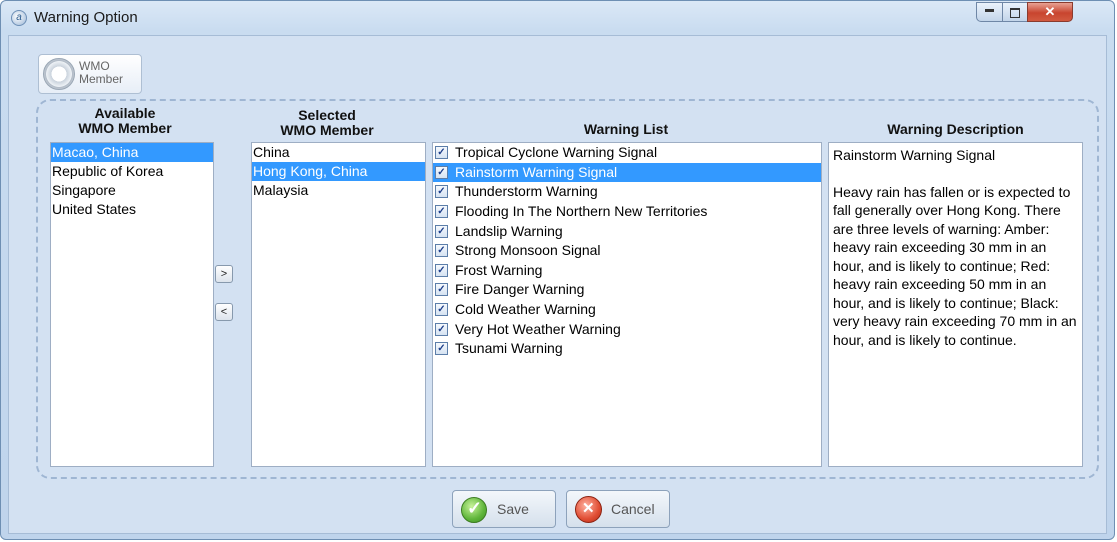 This screenshot has width=1117, height=542. I want to click on warning-list-item: ✓ Tsunami Warning, so click(627, 349).